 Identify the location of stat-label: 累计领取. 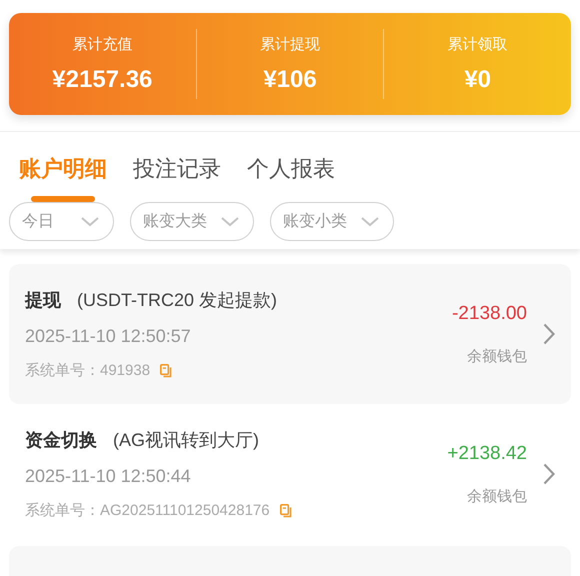
(478, 44).